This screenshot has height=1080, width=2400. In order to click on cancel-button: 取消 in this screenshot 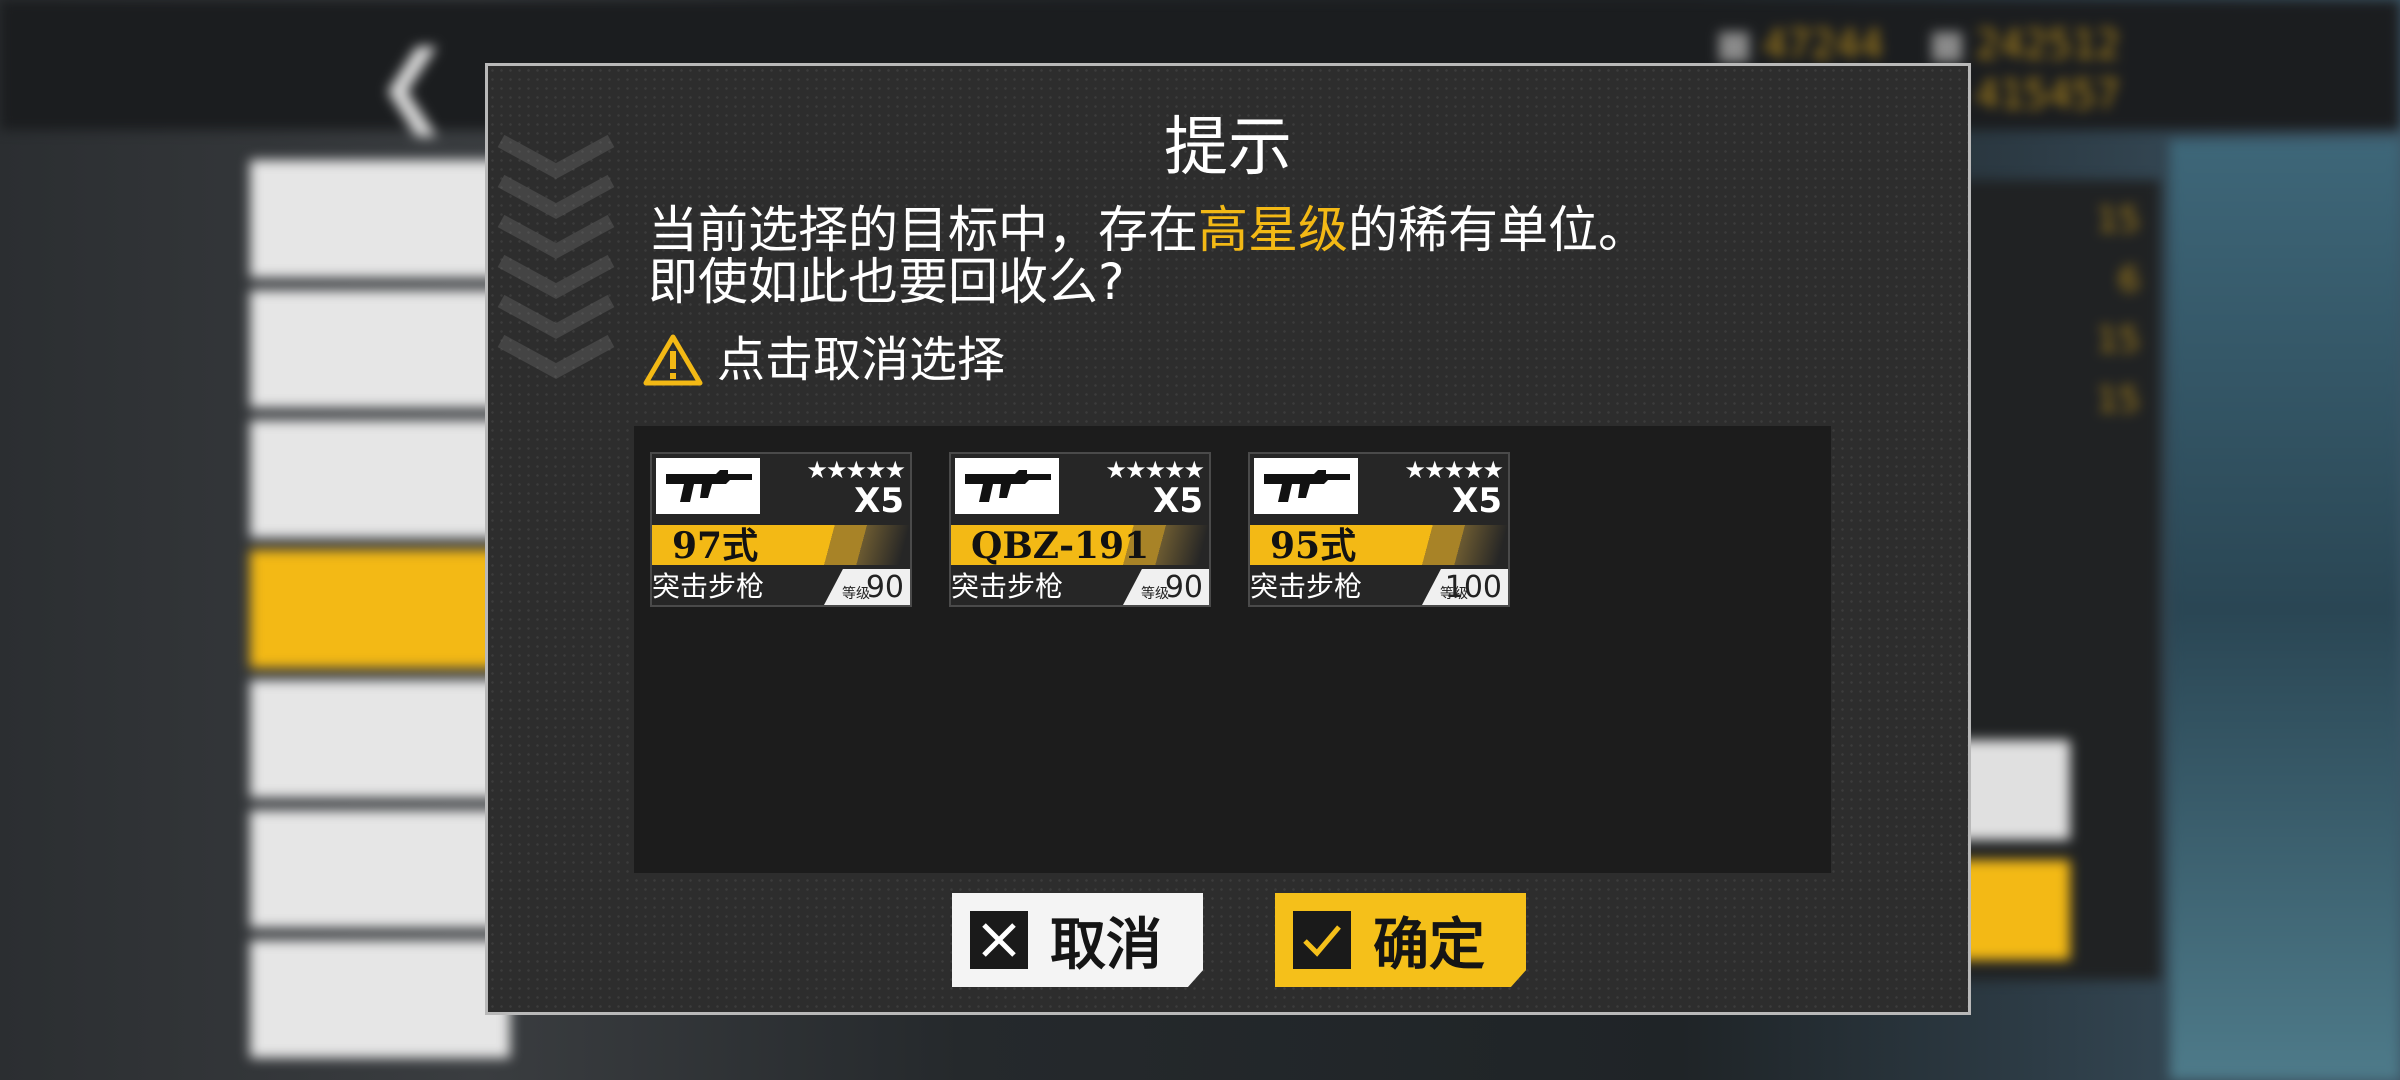, I will do `click(1077, 940)`.